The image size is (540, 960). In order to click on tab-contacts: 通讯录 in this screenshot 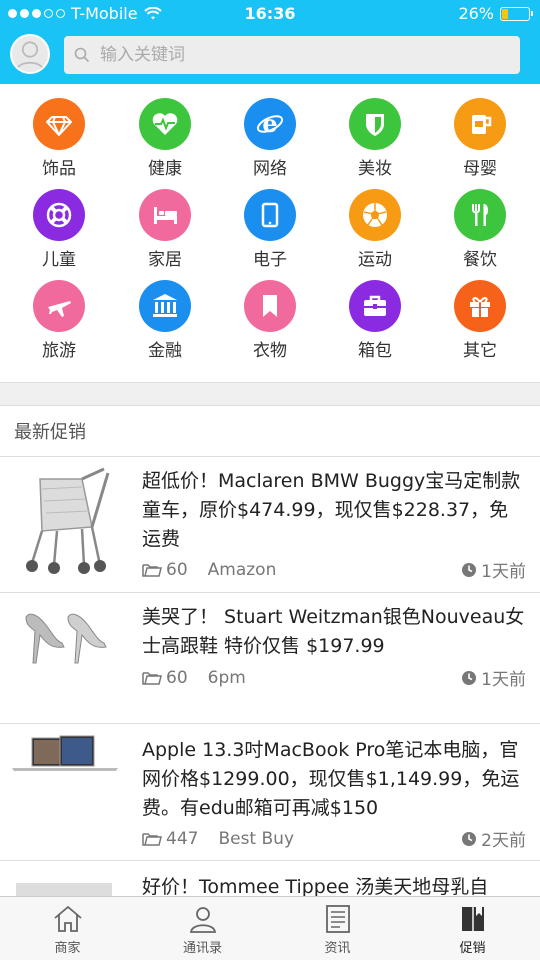, I will do `click(202, 928)`.